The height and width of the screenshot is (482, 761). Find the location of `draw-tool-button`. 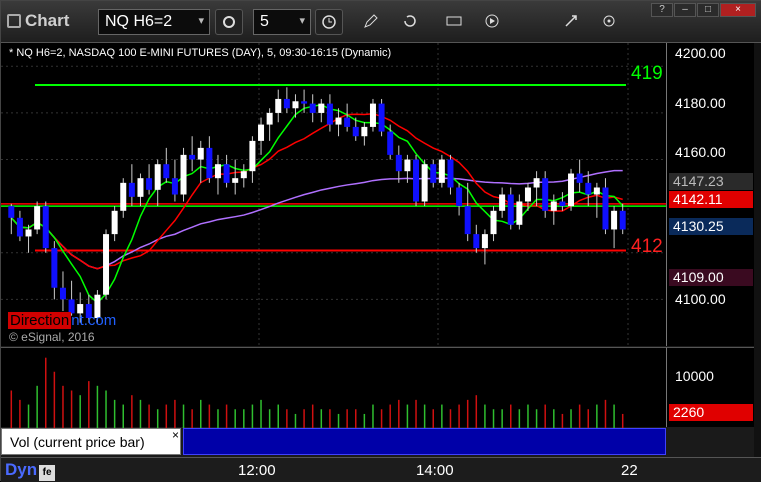

draw-tool-button is located at coordinates (372, 22).